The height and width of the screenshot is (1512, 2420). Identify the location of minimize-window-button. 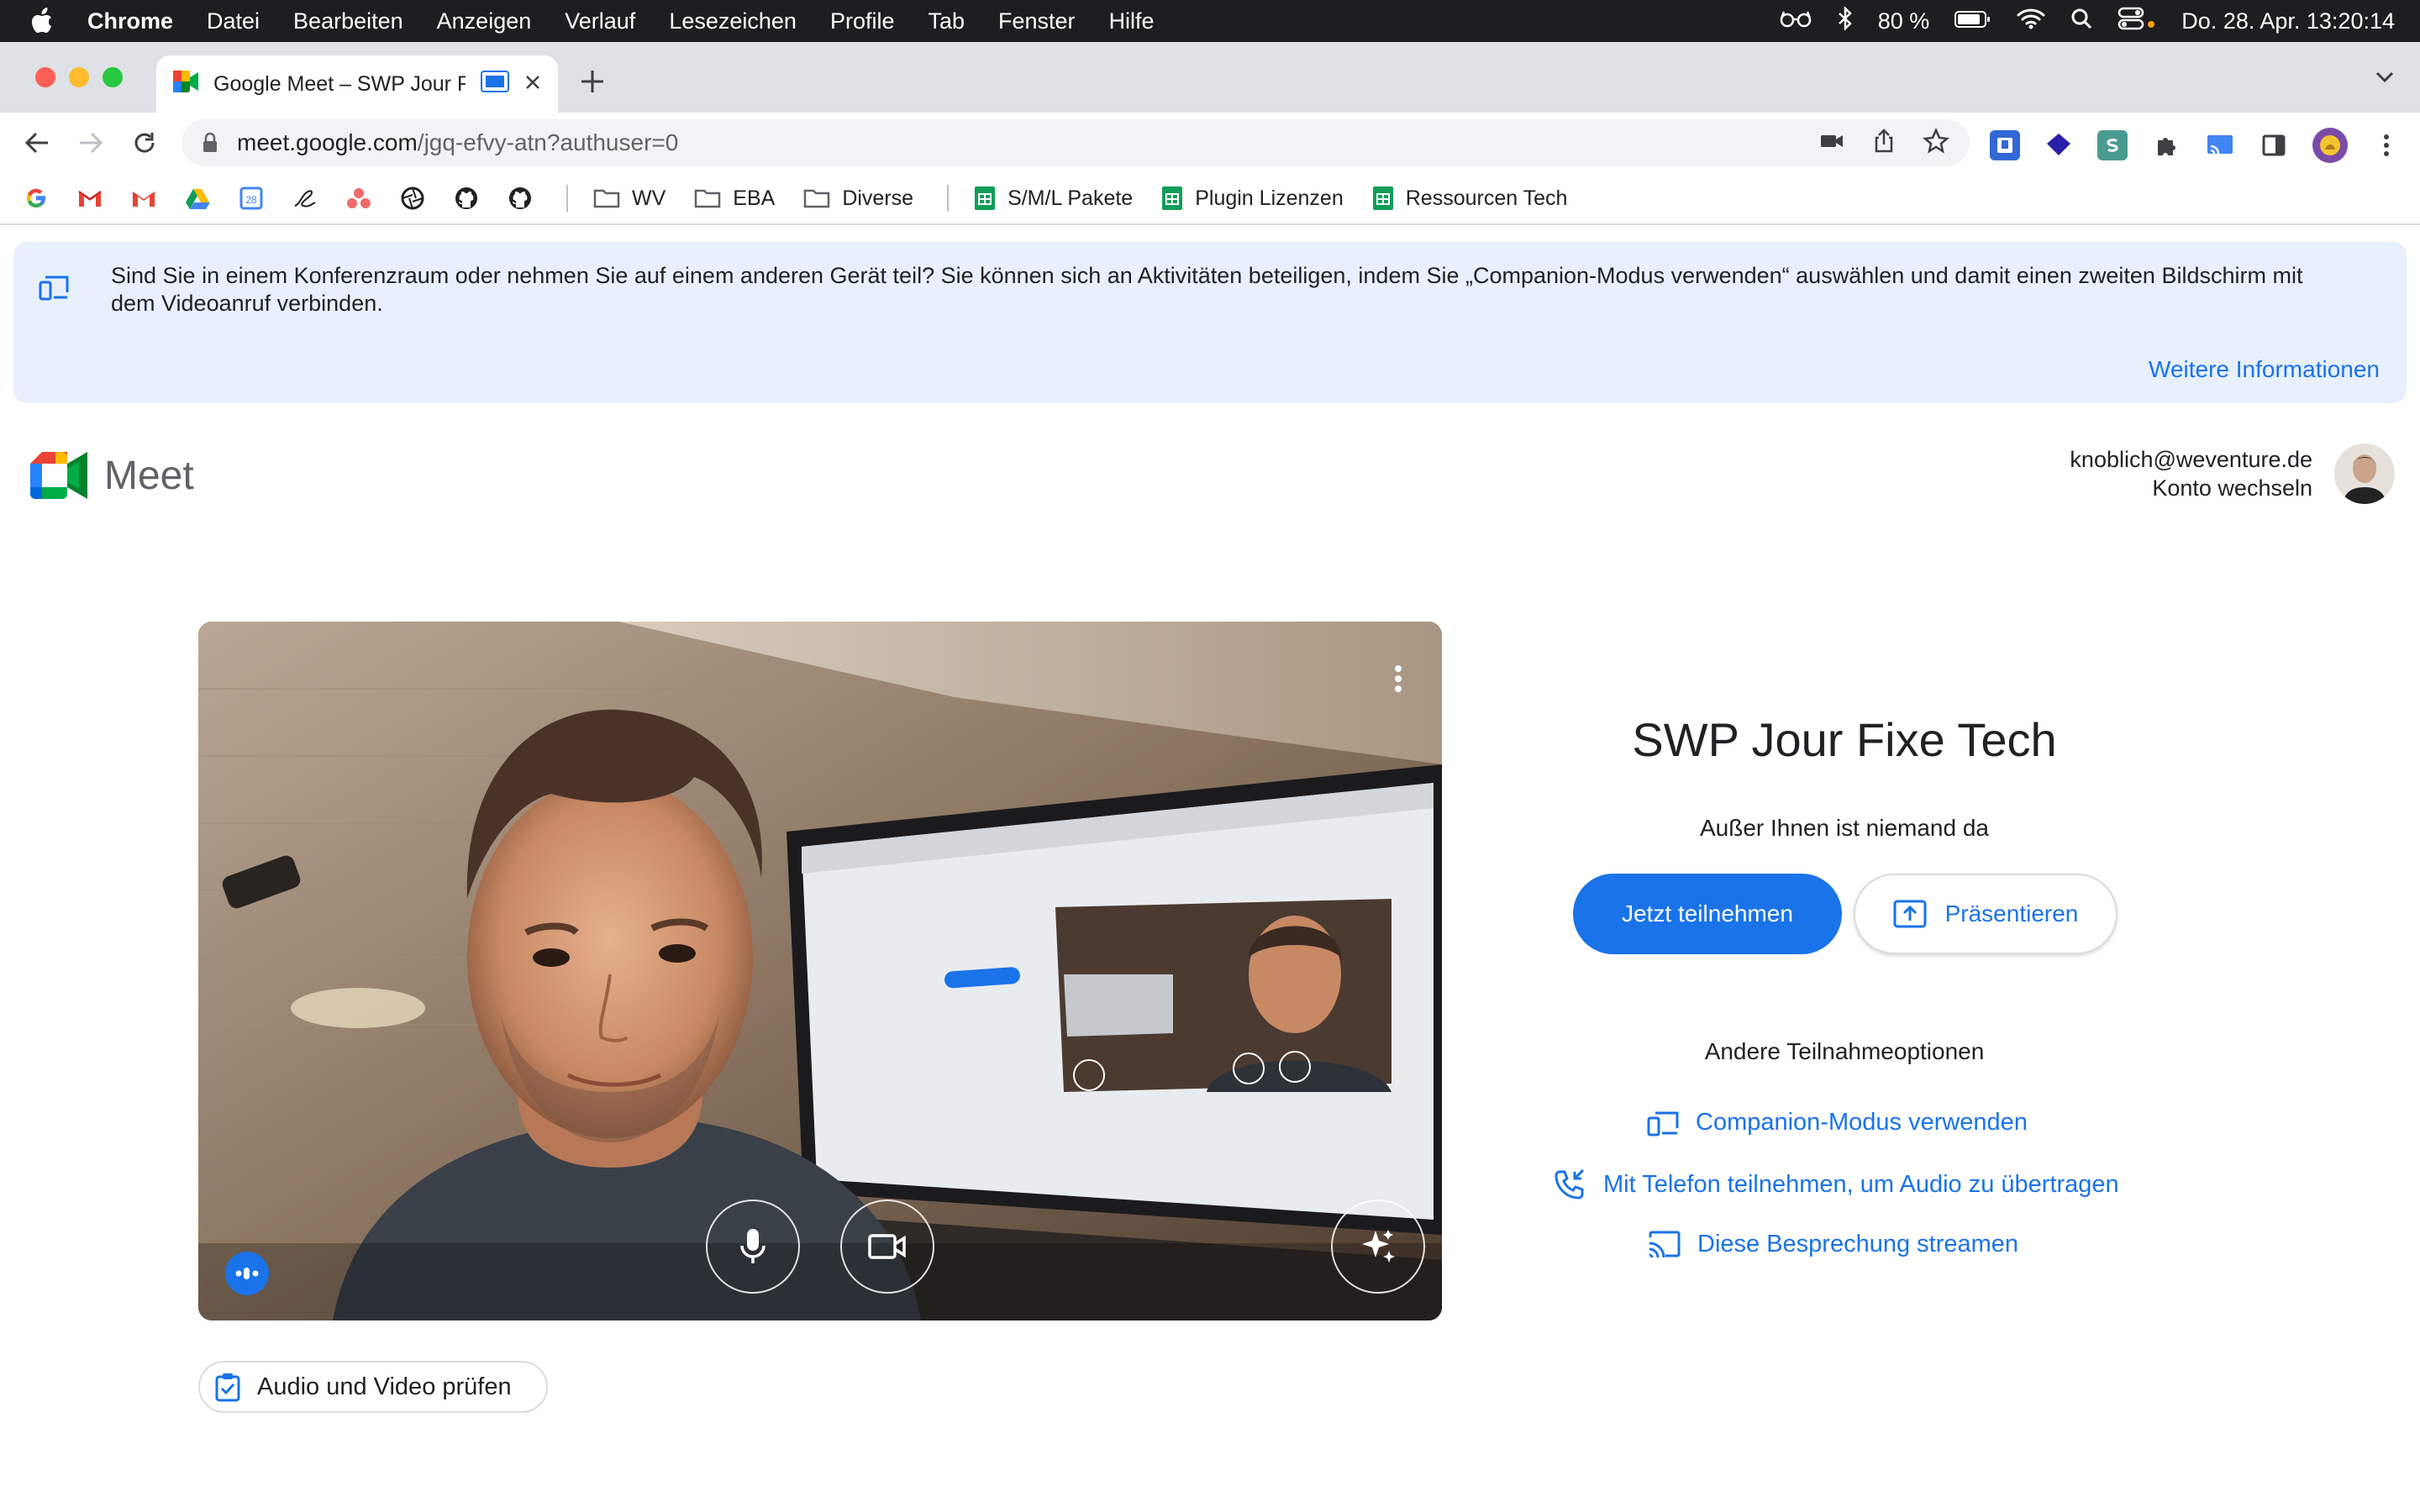
(79, 77).